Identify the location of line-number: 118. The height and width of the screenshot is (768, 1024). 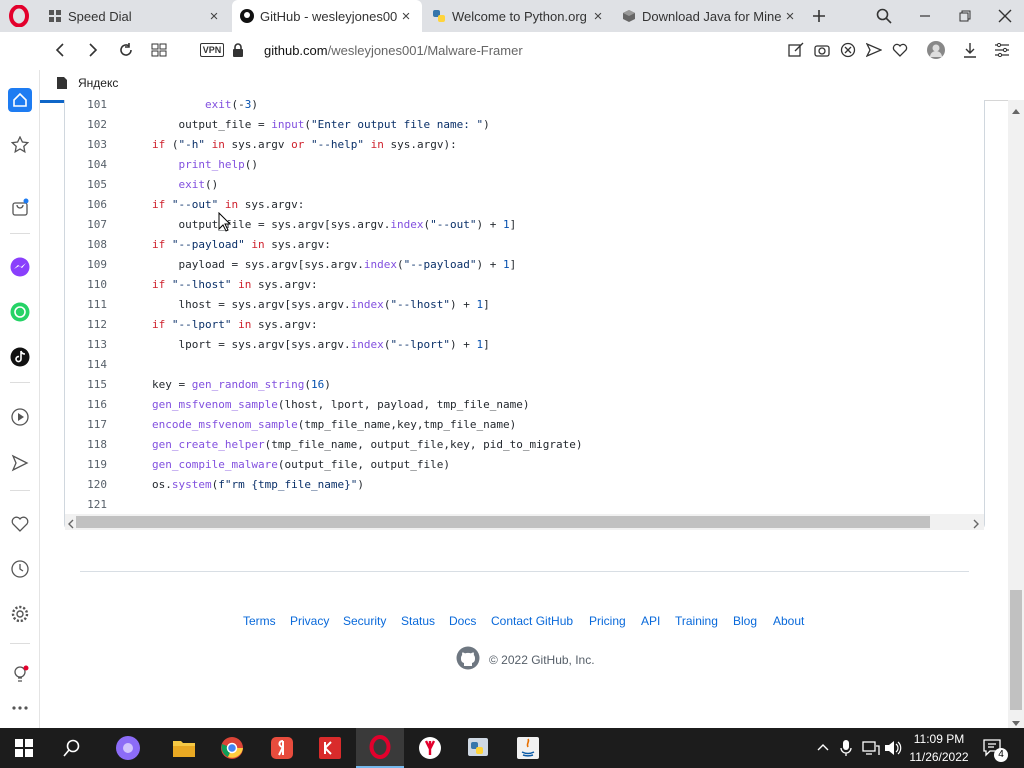
(86, 445).